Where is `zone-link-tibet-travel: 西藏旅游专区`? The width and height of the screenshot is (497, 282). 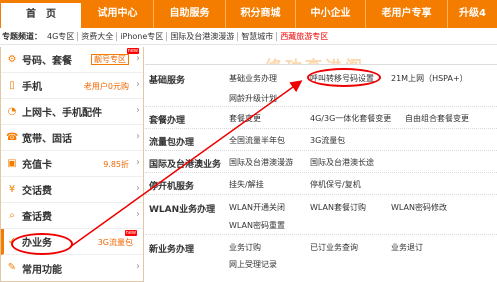
zone-link-tibet-travel: 西藏旅游专区 is located at coordinates (304, 36).